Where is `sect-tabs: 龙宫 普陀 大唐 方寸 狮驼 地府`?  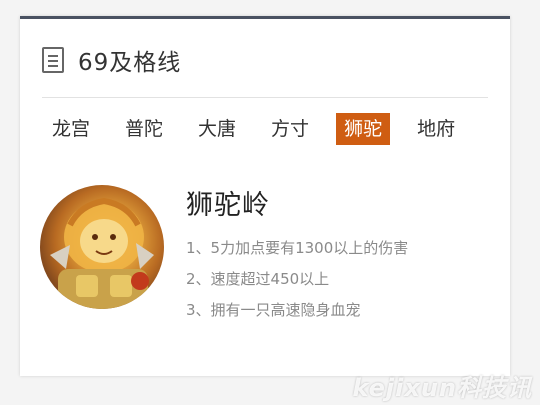
sect-tabs: 龙宫 普陀 大唐 方寸 狮驼 地府 is located at coordinates (263, 129).